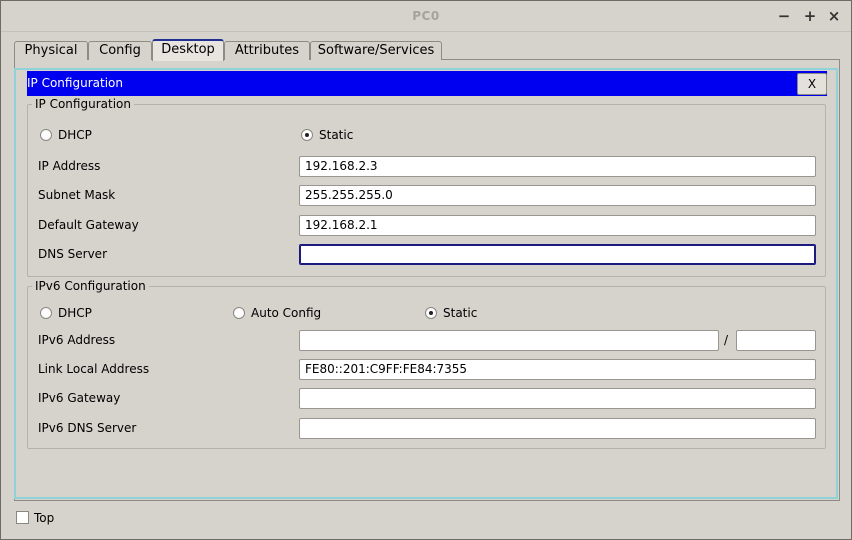 The image size is (852, 540). I want to click on ipv4-dhcp-radio, so click(46, 135).